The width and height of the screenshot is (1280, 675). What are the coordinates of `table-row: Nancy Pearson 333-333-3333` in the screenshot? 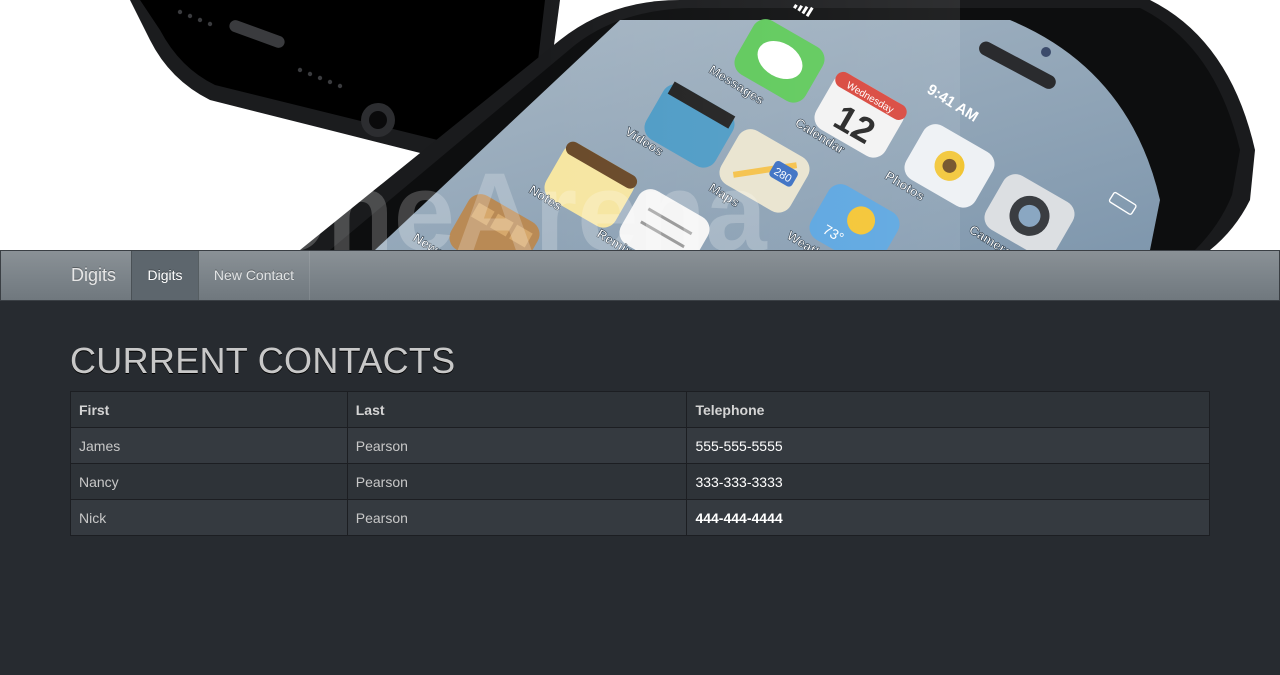 It's located at (640, 481).